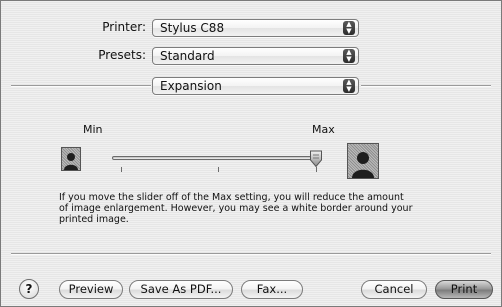 The height and width of the screenshot is (307, 502). What do you see at coordinates (214, 158) in the screenshot?
I see `expansion-slider-track` at bounding box center [214, 158].